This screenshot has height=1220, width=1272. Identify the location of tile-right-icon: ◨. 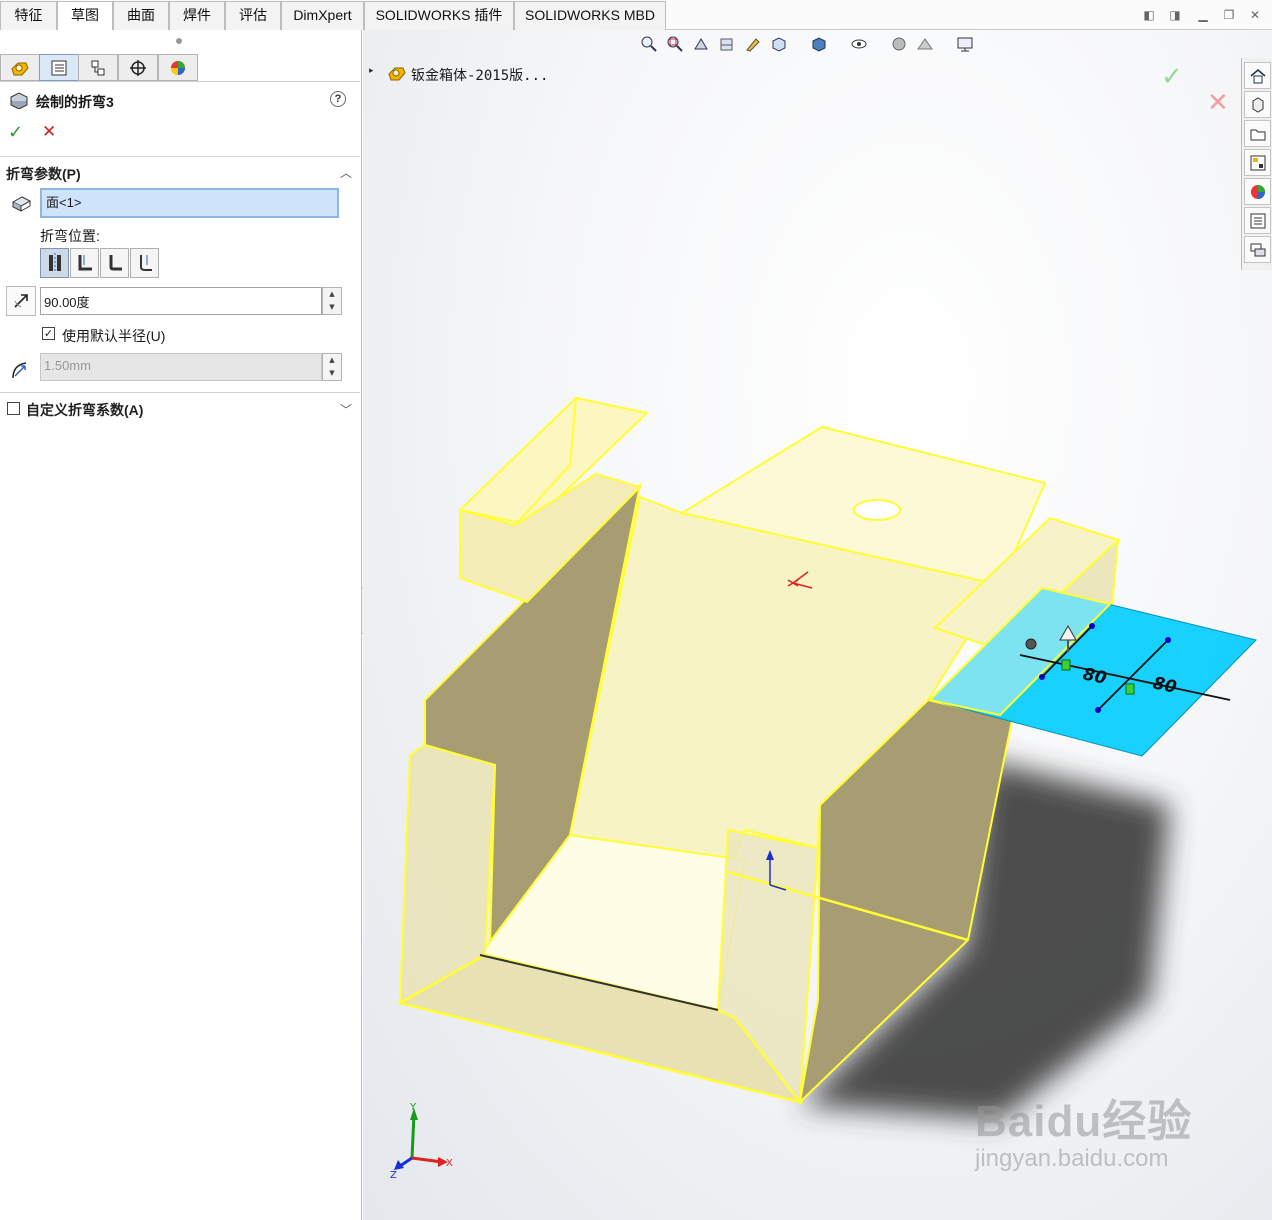
(1175, 15).